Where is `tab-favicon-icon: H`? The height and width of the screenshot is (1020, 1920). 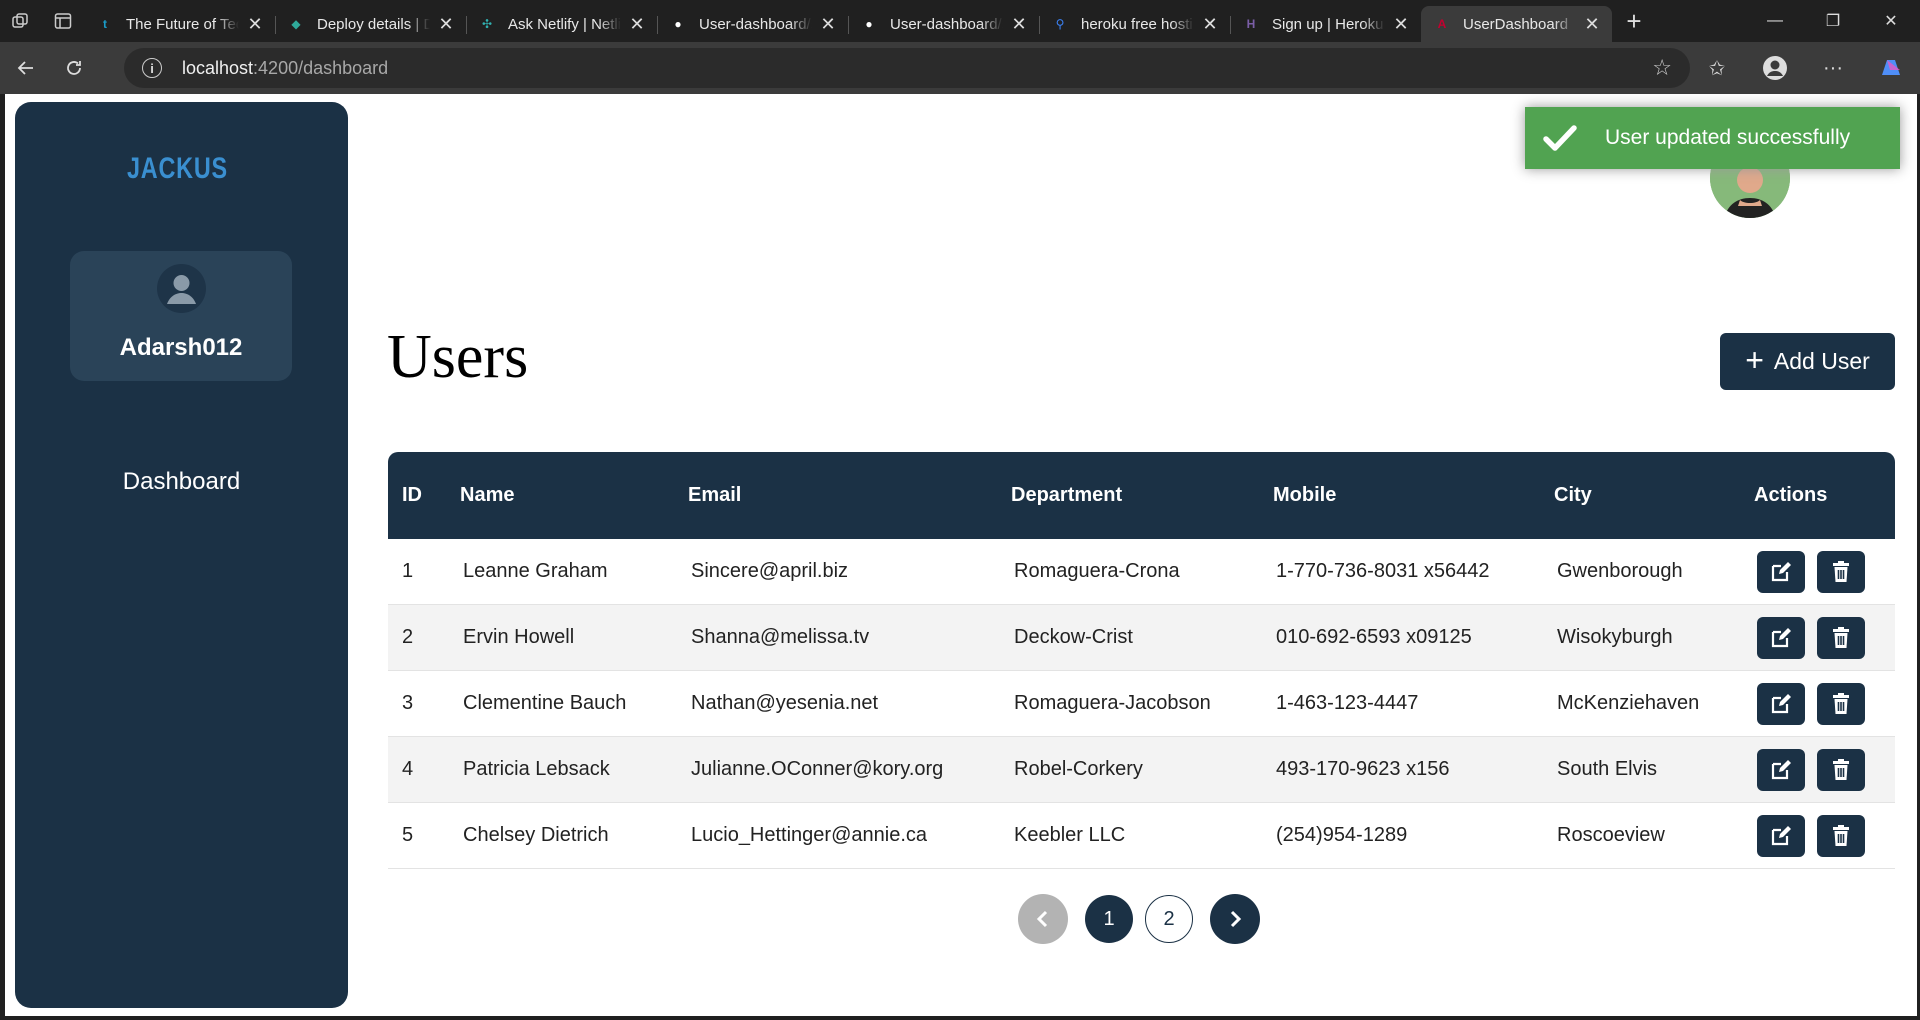 tab-favicon-icon: H is located at coordinates (1251, 24).